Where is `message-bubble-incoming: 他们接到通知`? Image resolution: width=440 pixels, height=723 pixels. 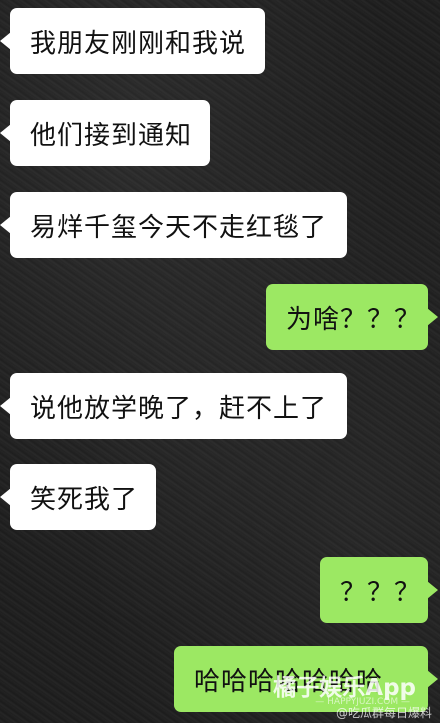
message-bubble-incoming: 他们接到通知 is located at coordinates (105, 133).